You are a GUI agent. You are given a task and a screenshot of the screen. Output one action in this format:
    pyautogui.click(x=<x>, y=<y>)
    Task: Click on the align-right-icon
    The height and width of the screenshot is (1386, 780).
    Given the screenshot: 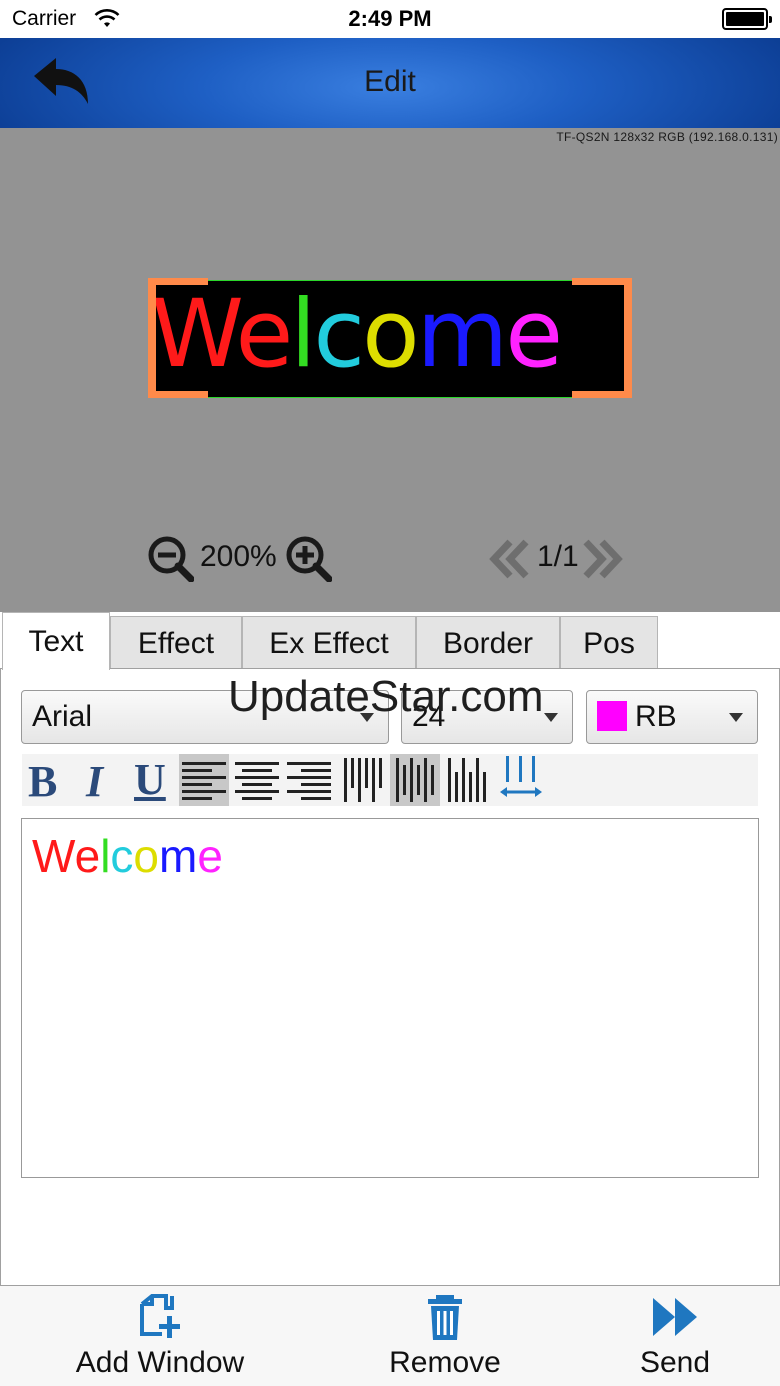 What is the action you would take?
    pyautogui.click(x=309, y=781)
    